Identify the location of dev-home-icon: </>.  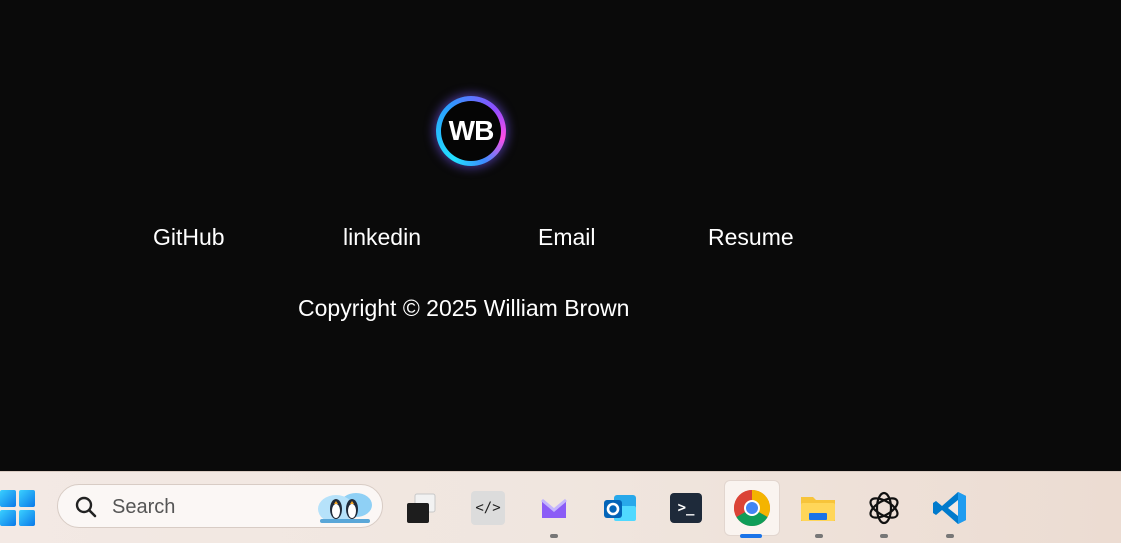
(488, 508).